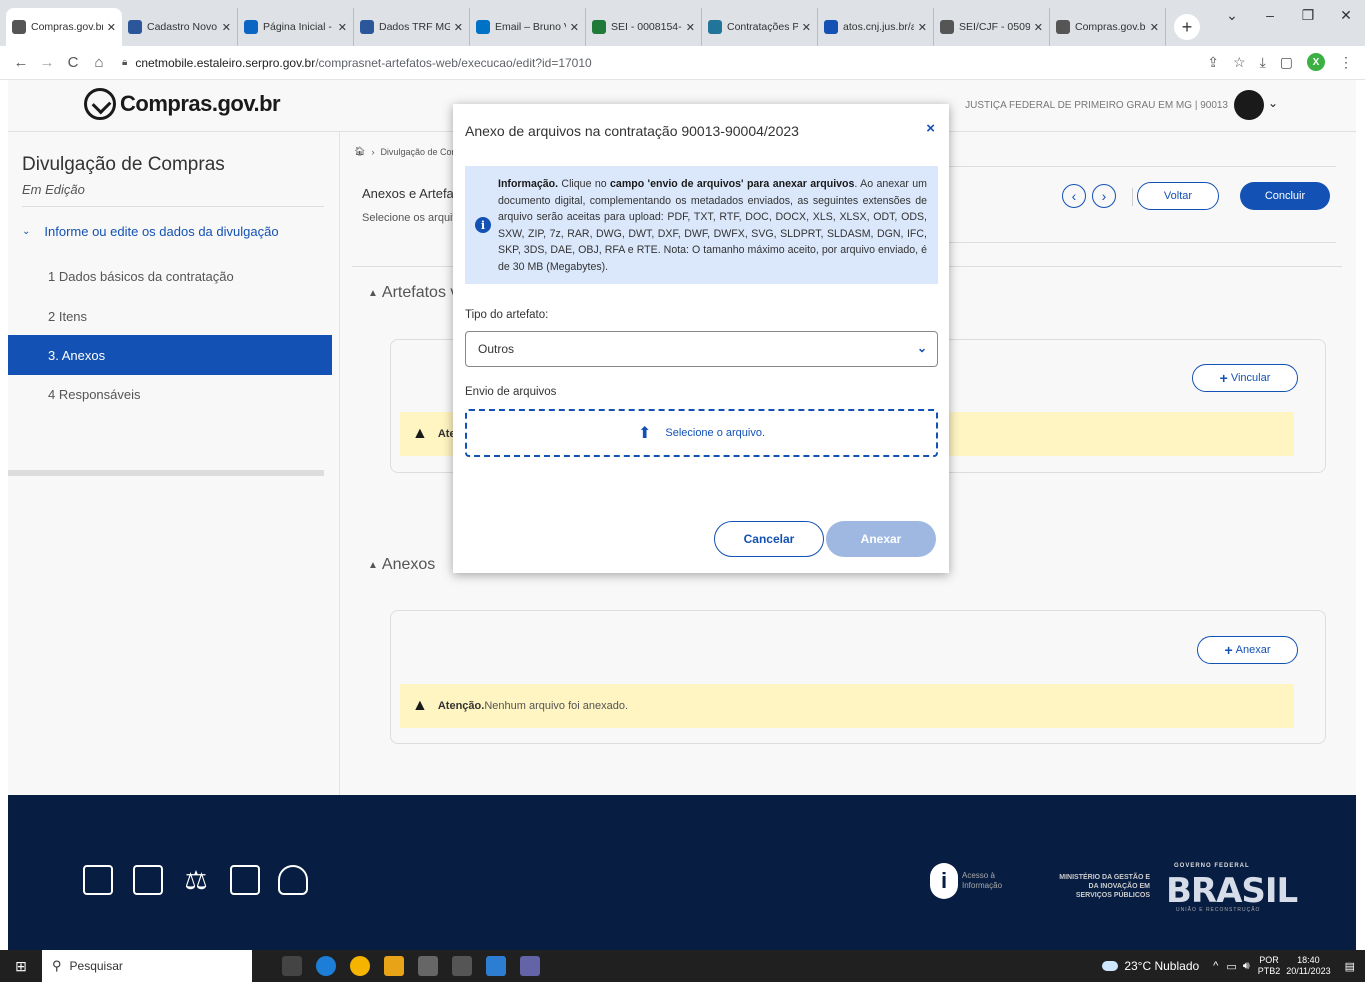 The width and height of the screenshot is (1365, 982). What do you see at coordinates (196, 880) in the screenshot?
I see `scales-icon: ⚖︎` at bounding box center [196, 880].